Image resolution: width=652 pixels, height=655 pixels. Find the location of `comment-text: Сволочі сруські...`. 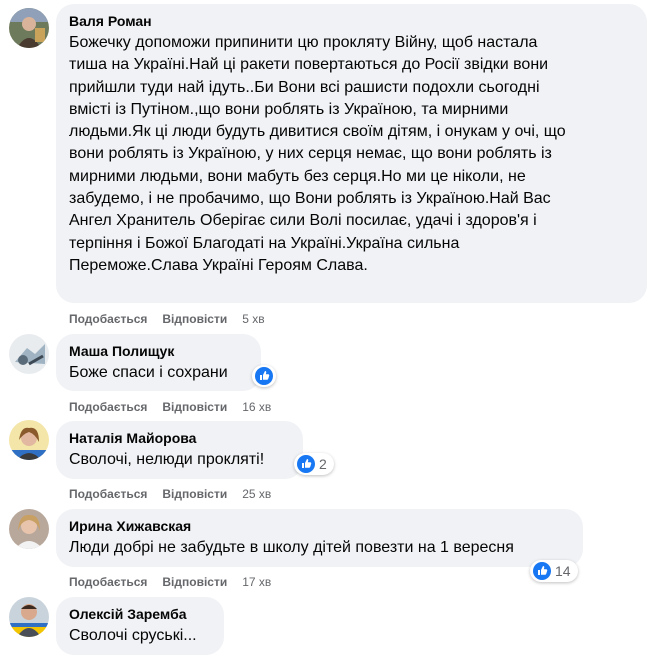

comment-text: Сволочі сруські... is located at coordinates (133, 635).